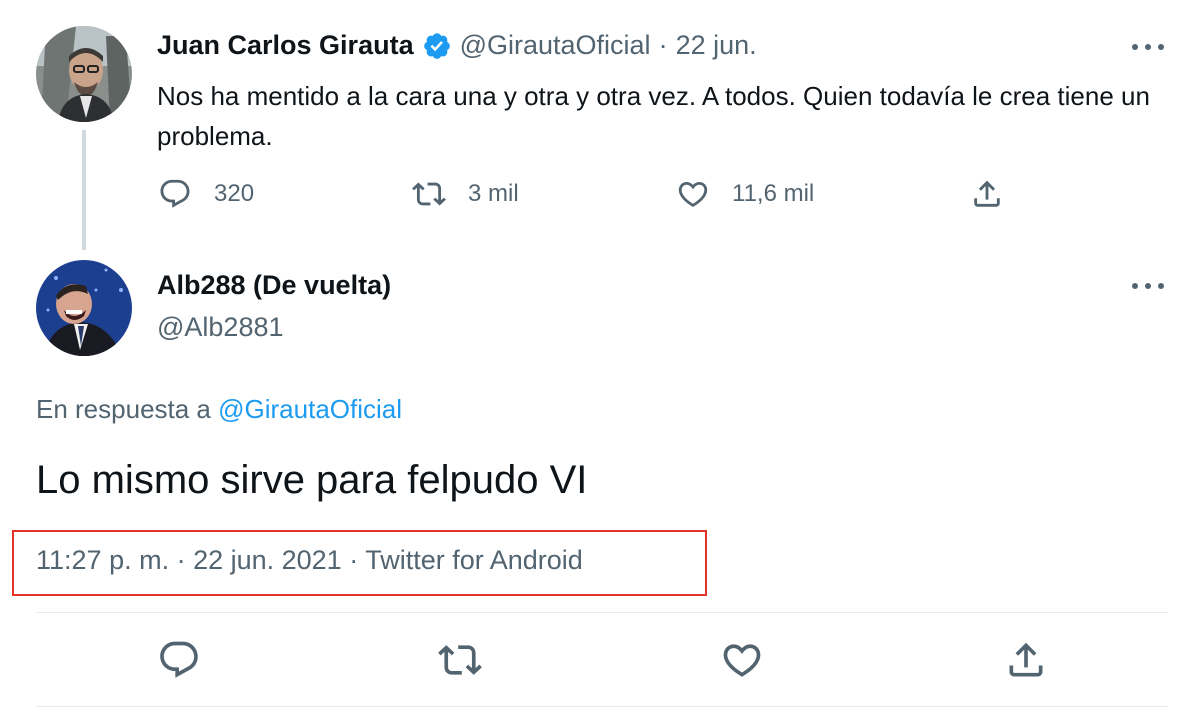 The height and width of the screenshot is (710, 1202). Describe the element at coordinates (220, 327) in the screenshot. I see `reply-author-handle: @Alb2881` at that location.